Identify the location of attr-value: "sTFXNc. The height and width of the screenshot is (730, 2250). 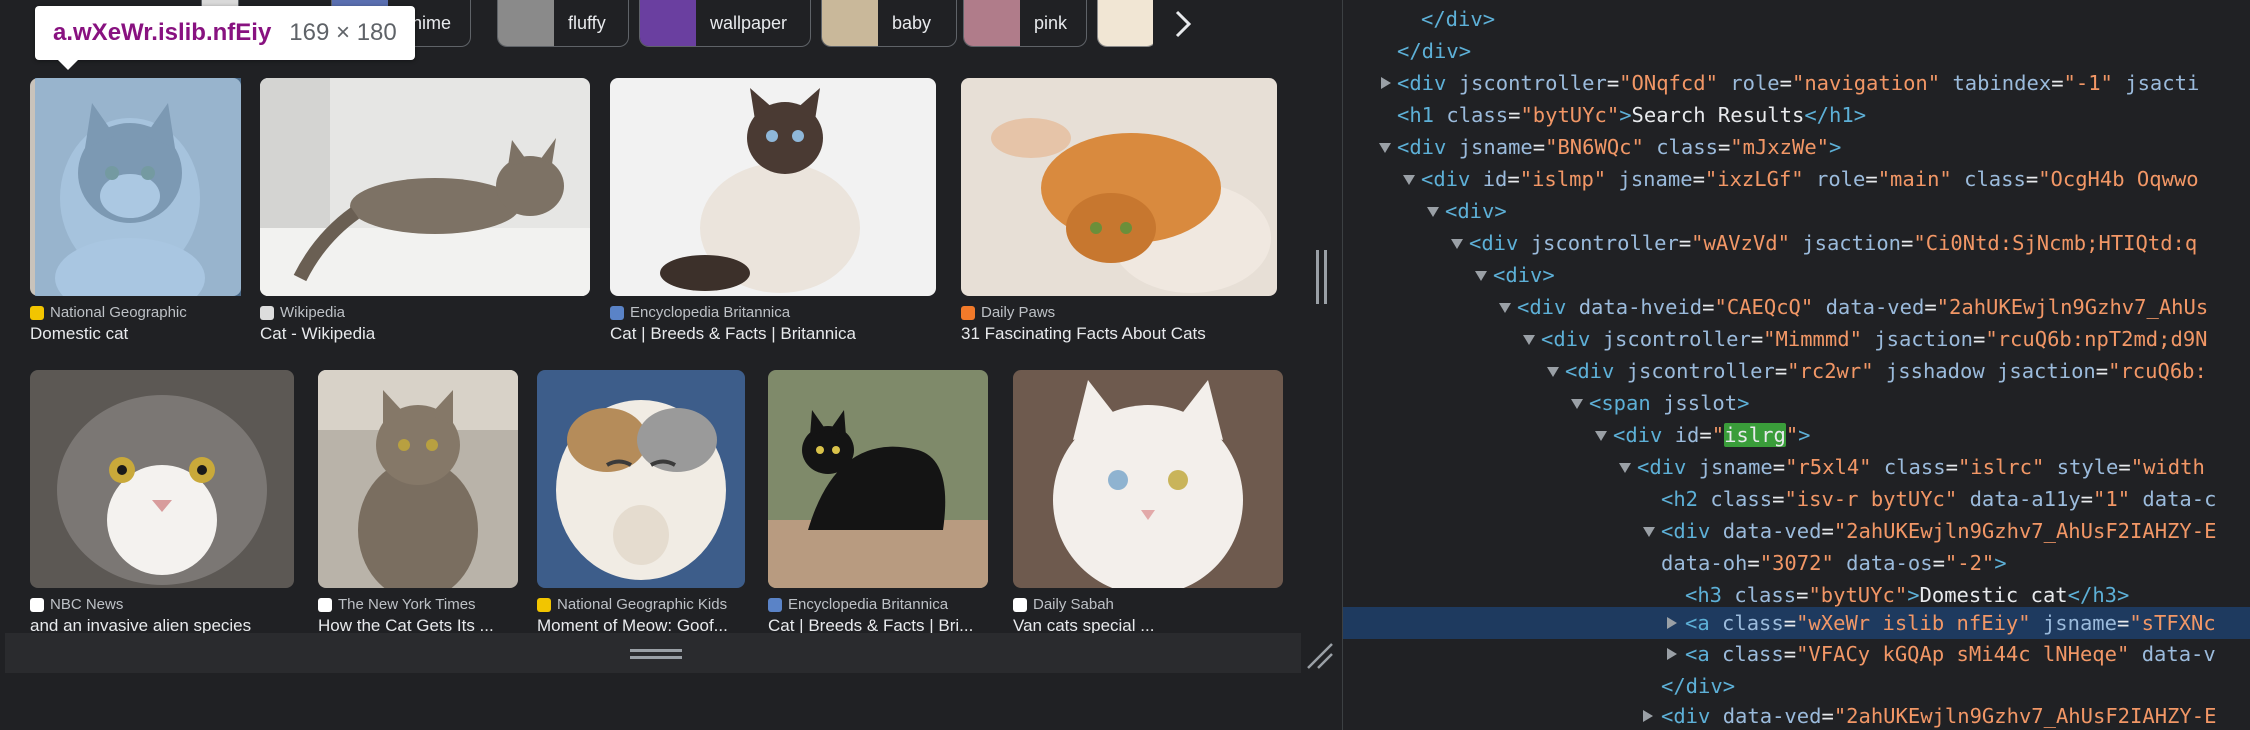
(2172, 623).